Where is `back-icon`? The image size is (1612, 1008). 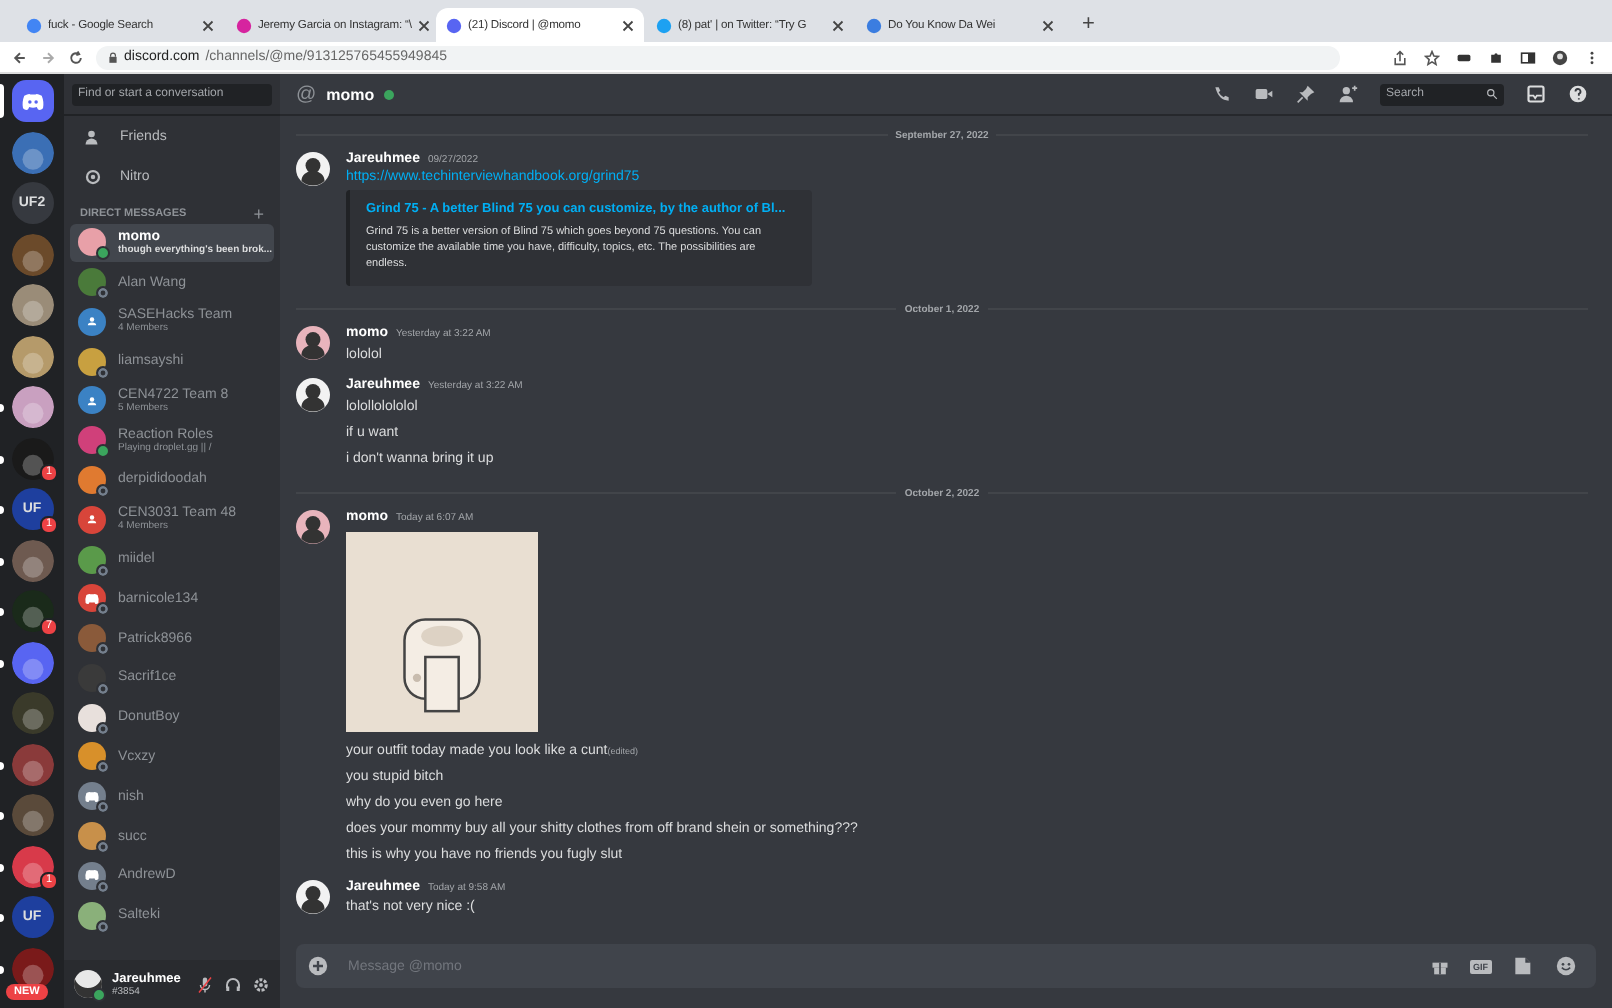
back-icon is located at coordinates (20, 57).